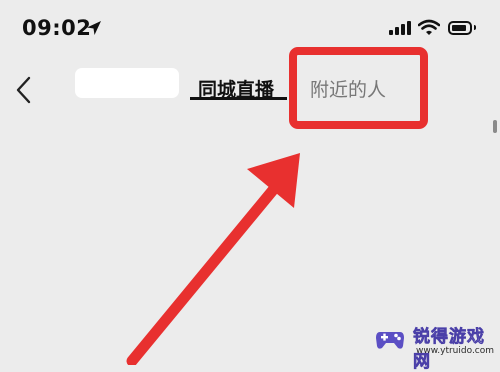 Image resolution: width=500 pixels, height=372 pixels. What do you see at coordinates (435, 345) in the screenshot?
I see `watermark: 锐得游戏网 www.ytruido.com` at bounding box center [435, 345].